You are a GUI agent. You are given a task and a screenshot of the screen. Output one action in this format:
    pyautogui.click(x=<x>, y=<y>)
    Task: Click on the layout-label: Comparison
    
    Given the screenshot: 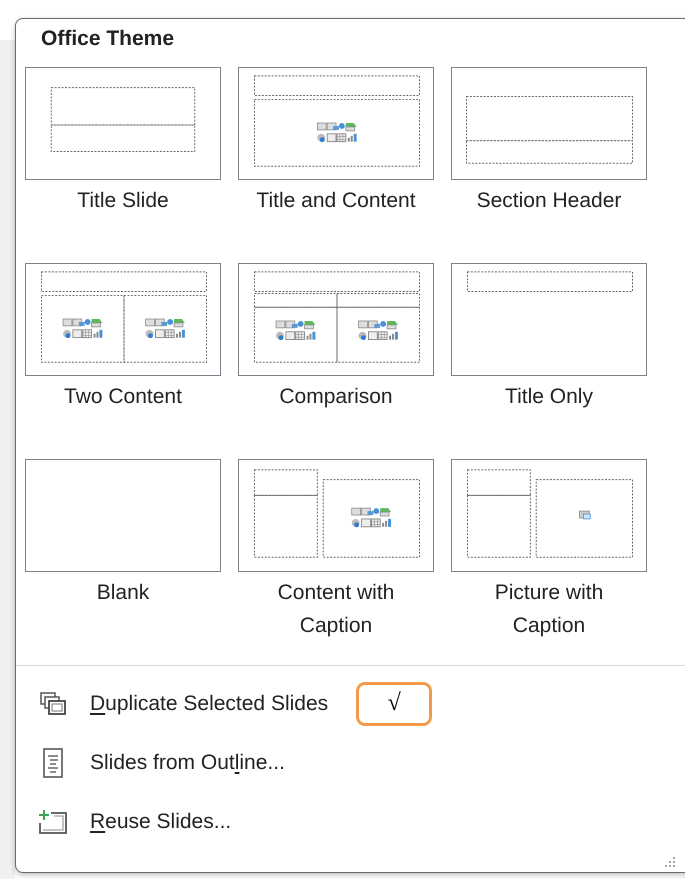 What is the action you would take?
    pyautogui.click(x=336, y=397)
    